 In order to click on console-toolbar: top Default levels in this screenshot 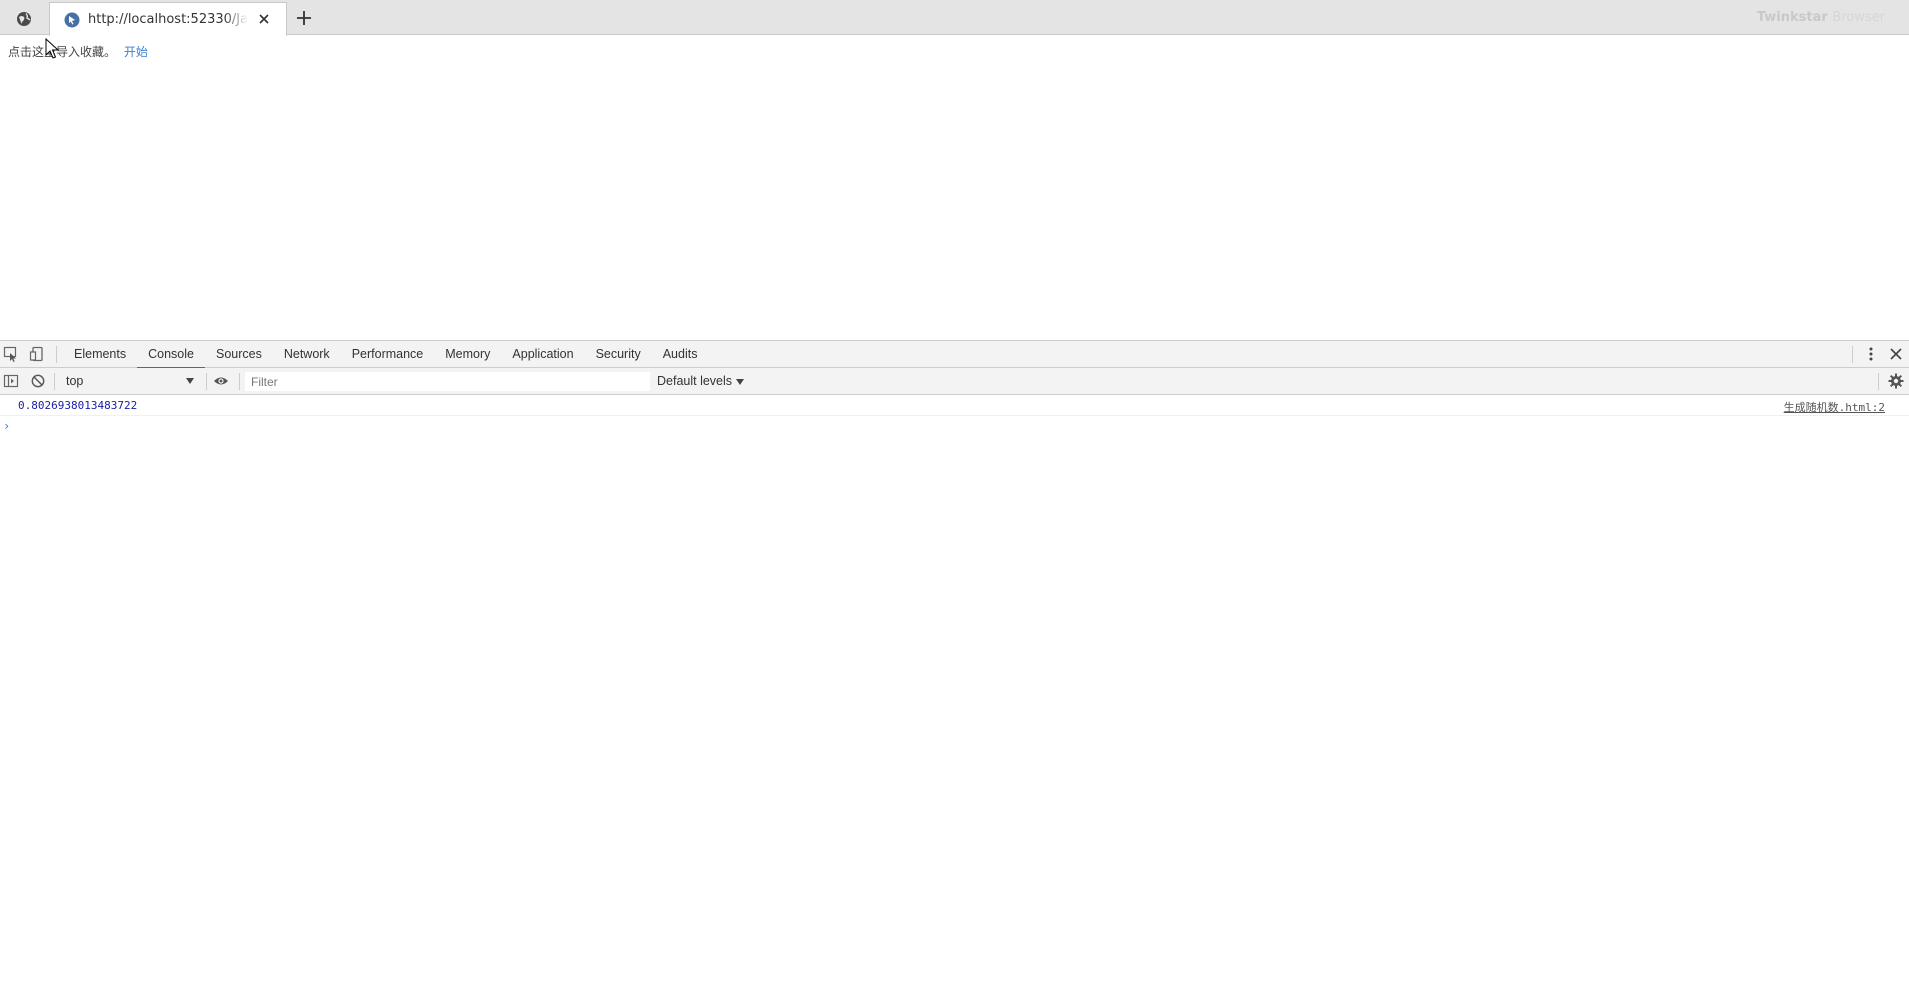, I will do `click(954, 381)`.